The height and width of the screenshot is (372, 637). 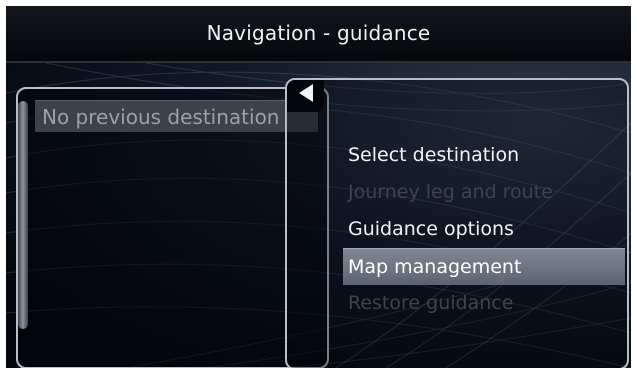 I want to click on previous-destination-item: No previous destination, so click(x=176, y=116).